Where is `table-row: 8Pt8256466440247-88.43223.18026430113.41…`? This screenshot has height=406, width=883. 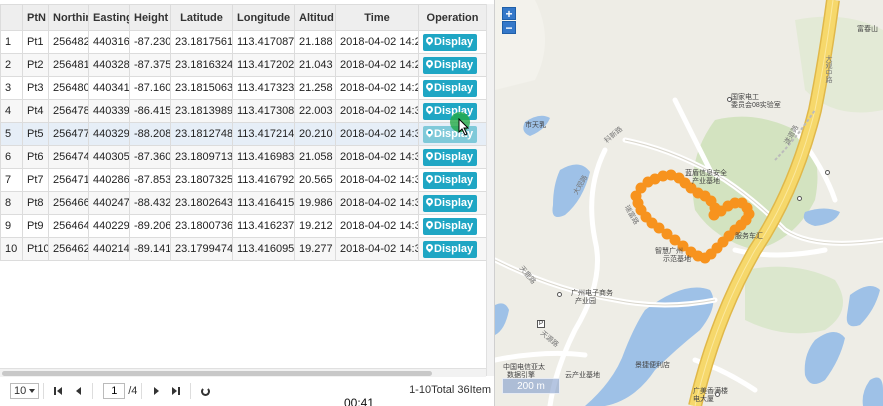
table-row: 8Pt8256466440247-88.43223.18026430113.41… is located at coordinates (243, 203).